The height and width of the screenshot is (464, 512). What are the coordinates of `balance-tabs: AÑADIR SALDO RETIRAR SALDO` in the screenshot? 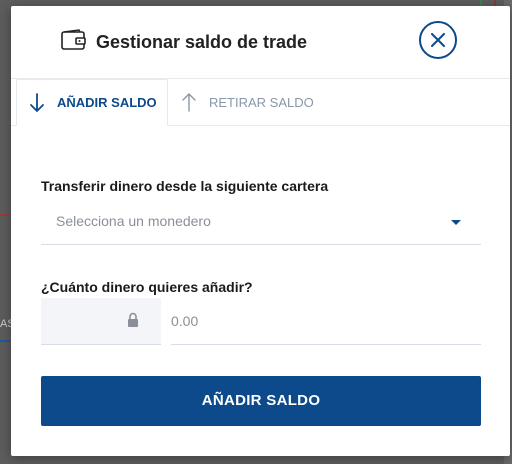 It's located at (260, 102).